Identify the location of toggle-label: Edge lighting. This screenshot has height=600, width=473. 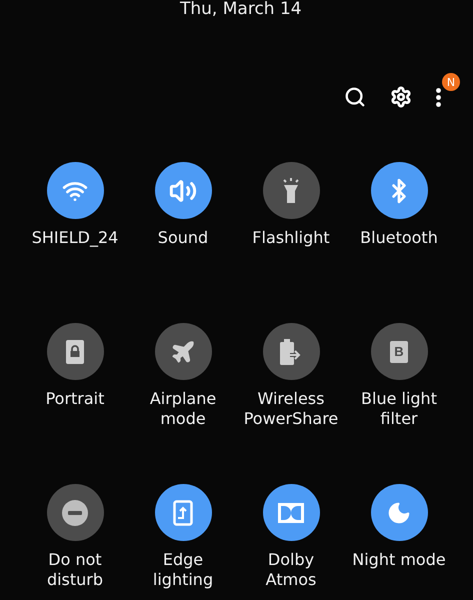
(183, 570).